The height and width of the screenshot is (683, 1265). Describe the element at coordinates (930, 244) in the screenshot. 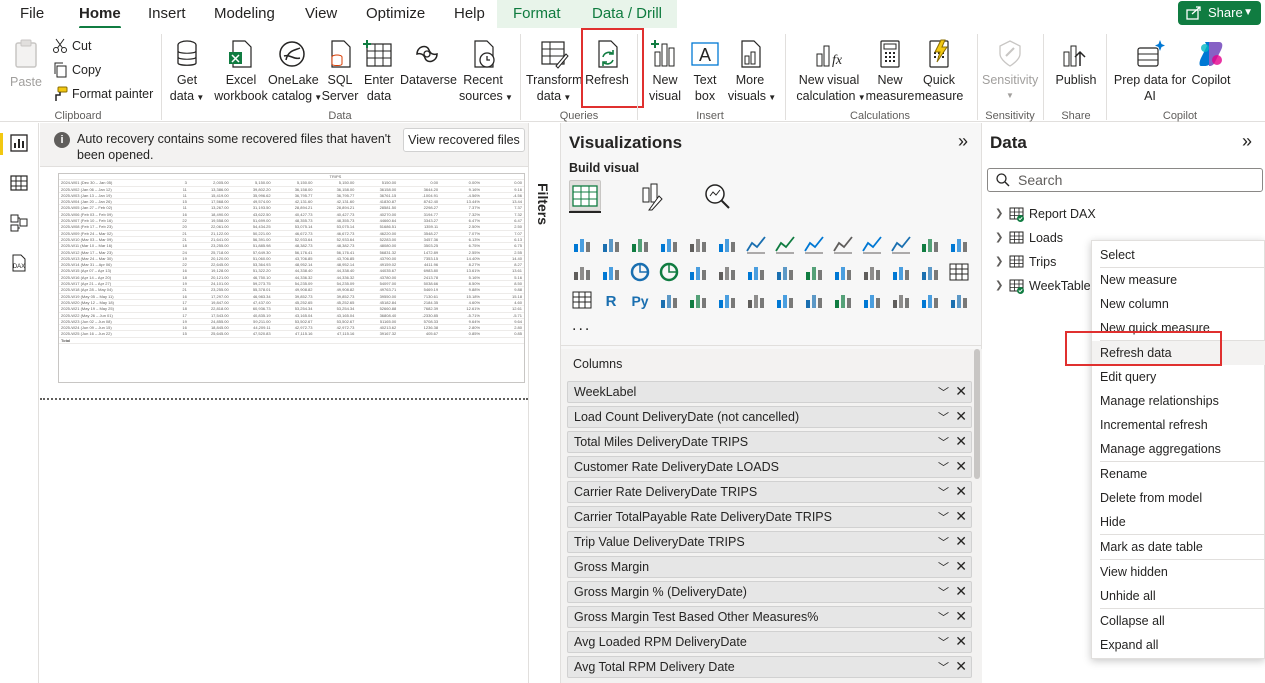

I see `ribbon-chart-icon` at that location.